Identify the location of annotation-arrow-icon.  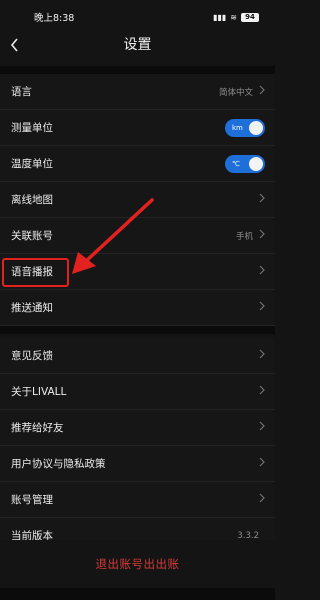
(113, 236).